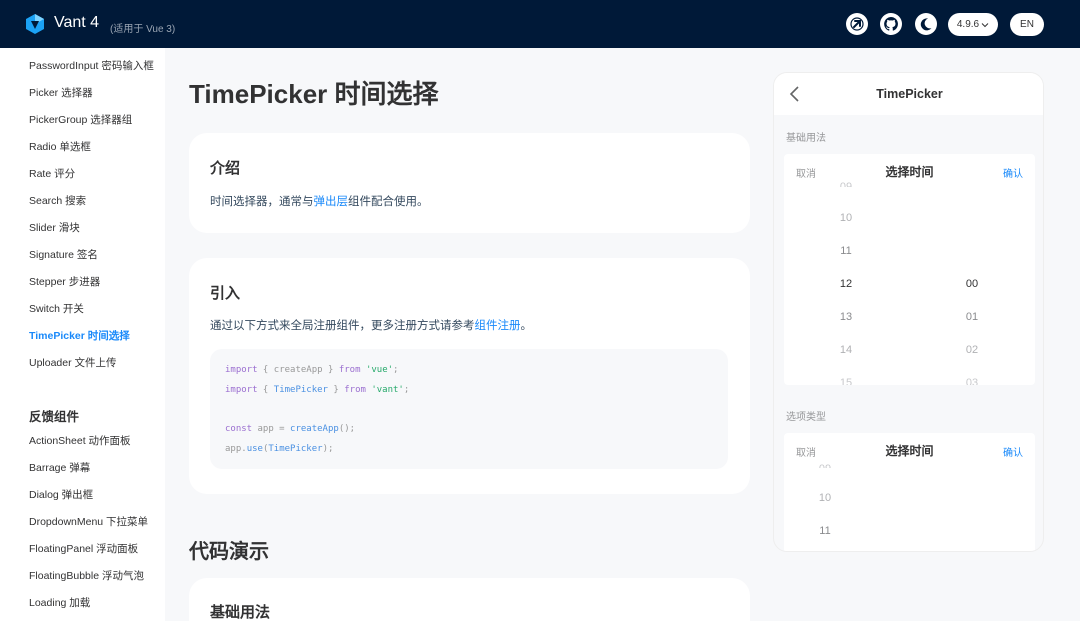  I want to click on code-line-5: app.use(TimePicker);, so click(279, 449).